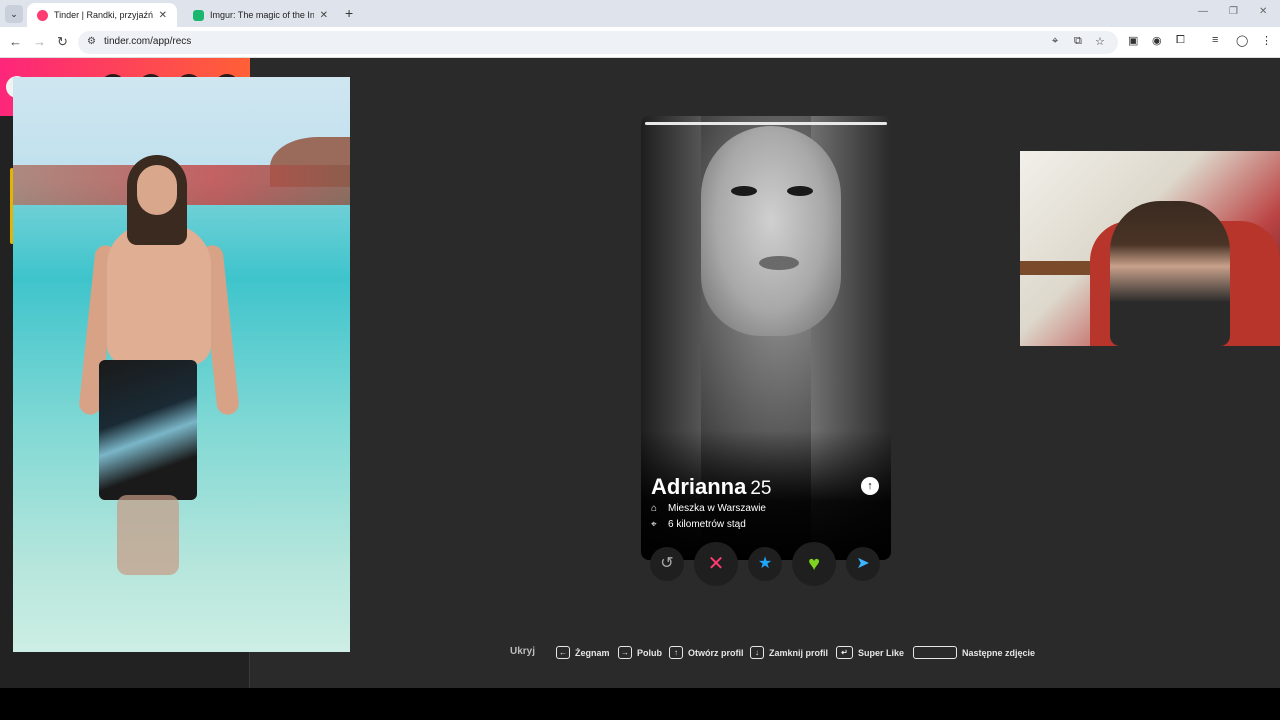 This screenshot has height=720, width=1280. Describe the element at coordinates (147, 41) in the screenshot. I see `url-text: tinder.com/app/recs` at that location.